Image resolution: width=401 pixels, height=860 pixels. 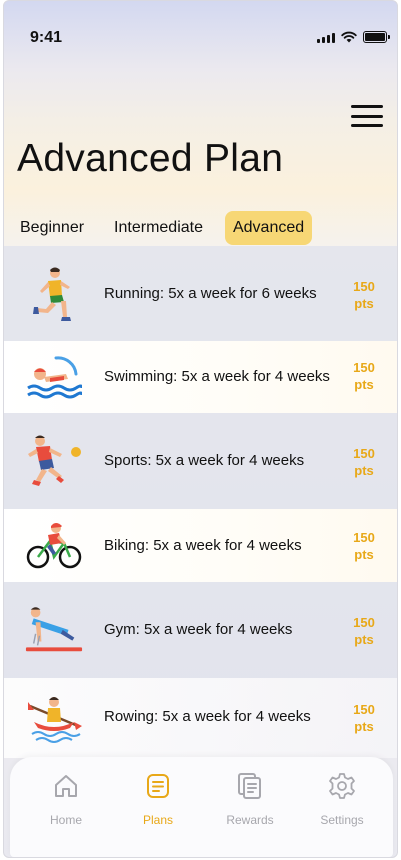 I want to click on rowing-icon, so click(x=54, y=718).